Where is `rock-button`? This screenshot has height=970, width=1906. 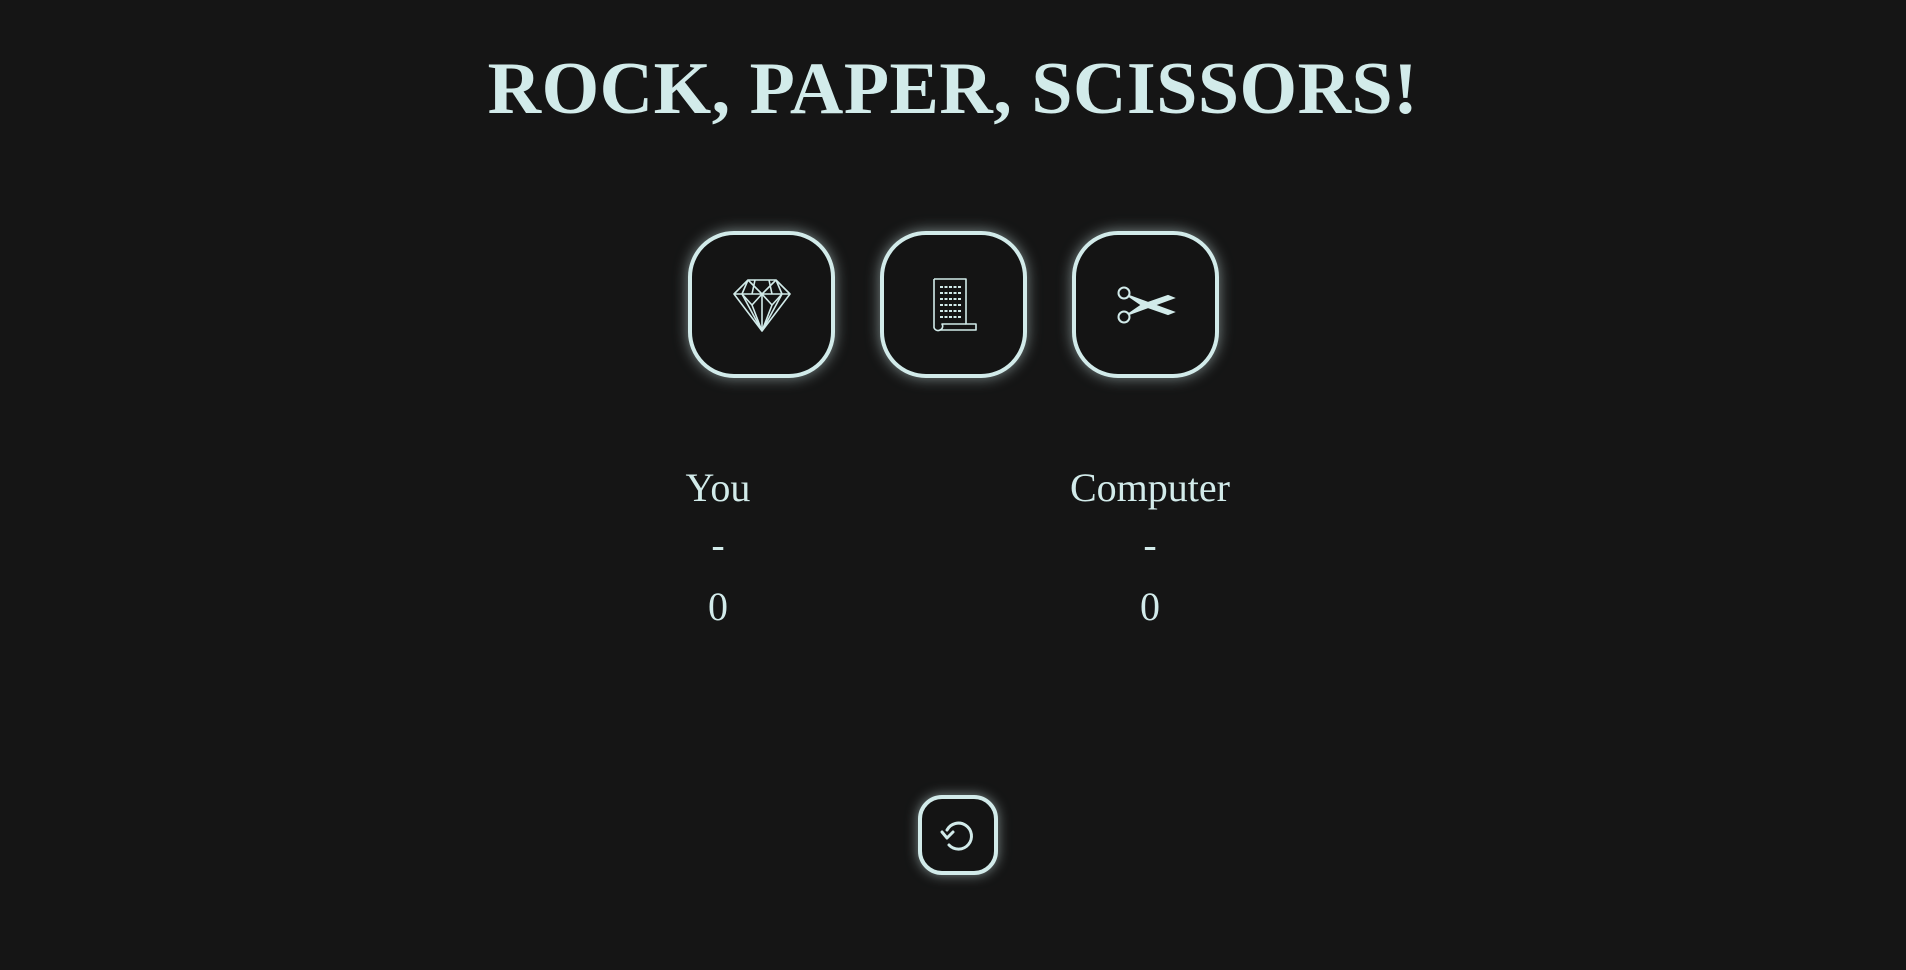
rock-button is located at coordinates (761, 304).